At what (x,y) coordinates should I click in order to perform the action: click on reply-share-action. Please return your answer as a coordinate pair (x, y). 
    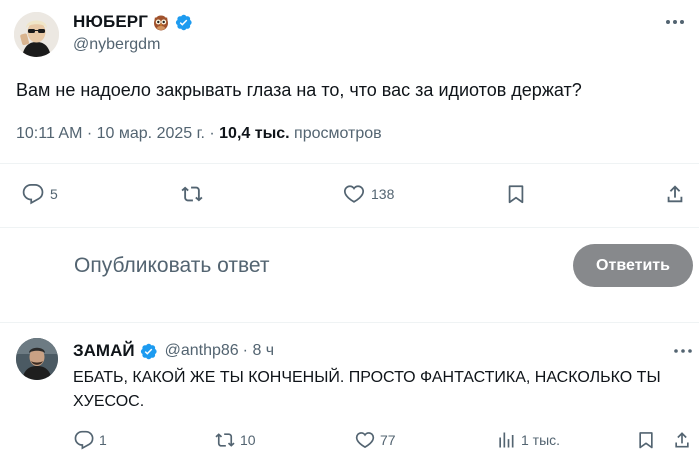
    Looking at the image, I should click on (682, 440).